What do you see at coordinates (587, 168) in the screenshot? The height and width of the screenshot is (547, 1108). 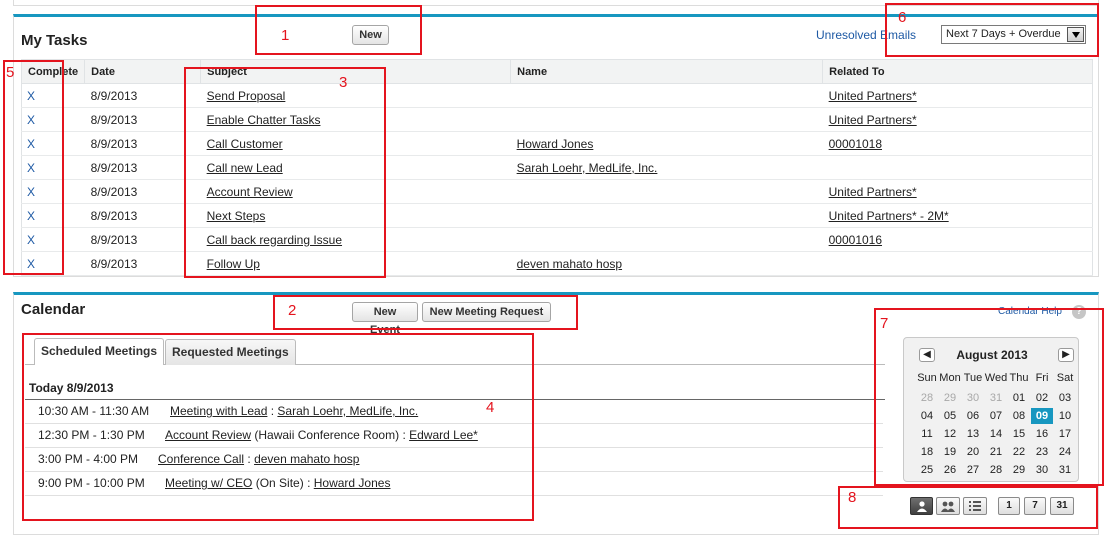 I see `task-name-link: Sarah Loehr, MedLife, Inc.` at bounding box center [587, 168].